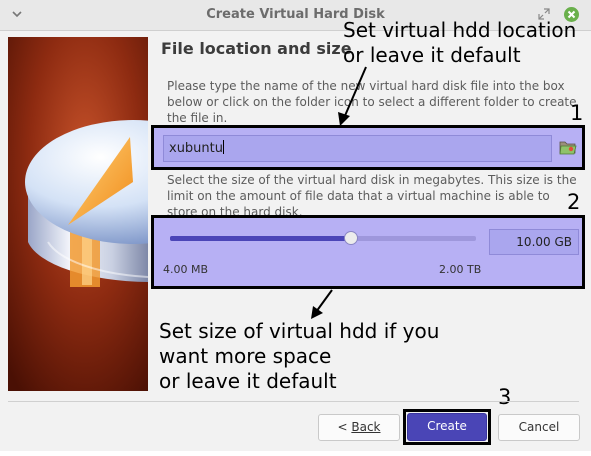 This screenshot has width=591, height=456. I want to click on annotation-size-line3: or leave it default, so click(248, 381).